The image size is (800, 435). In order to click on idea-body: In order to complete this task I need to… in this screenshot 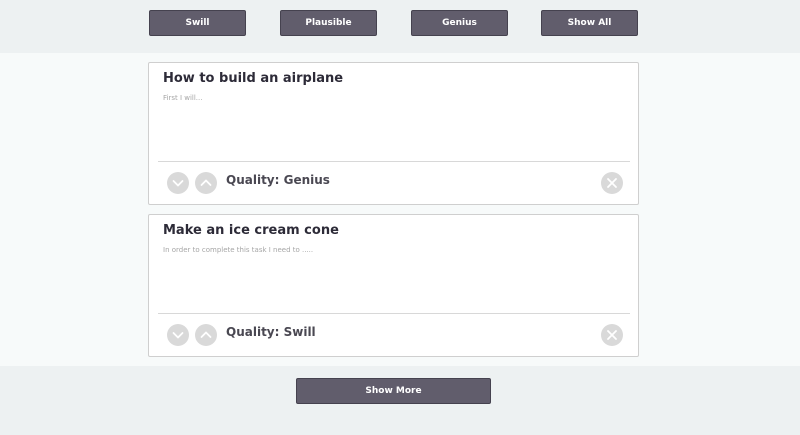, I will do `click(383, 250)`.